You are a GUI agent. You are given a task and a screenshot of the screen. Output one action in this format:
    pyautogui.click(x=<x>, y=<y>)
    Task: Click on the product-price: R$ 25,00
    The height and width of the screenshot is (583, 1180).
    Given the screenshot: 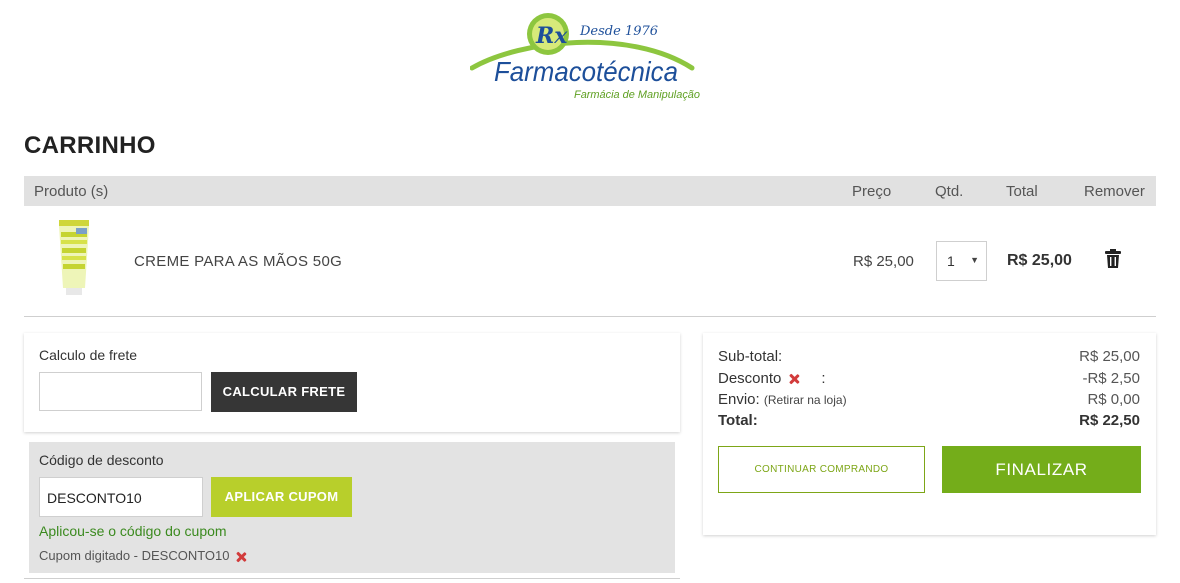 What is the action you would take?
    pyautogui.click(x=883, y=261)
    